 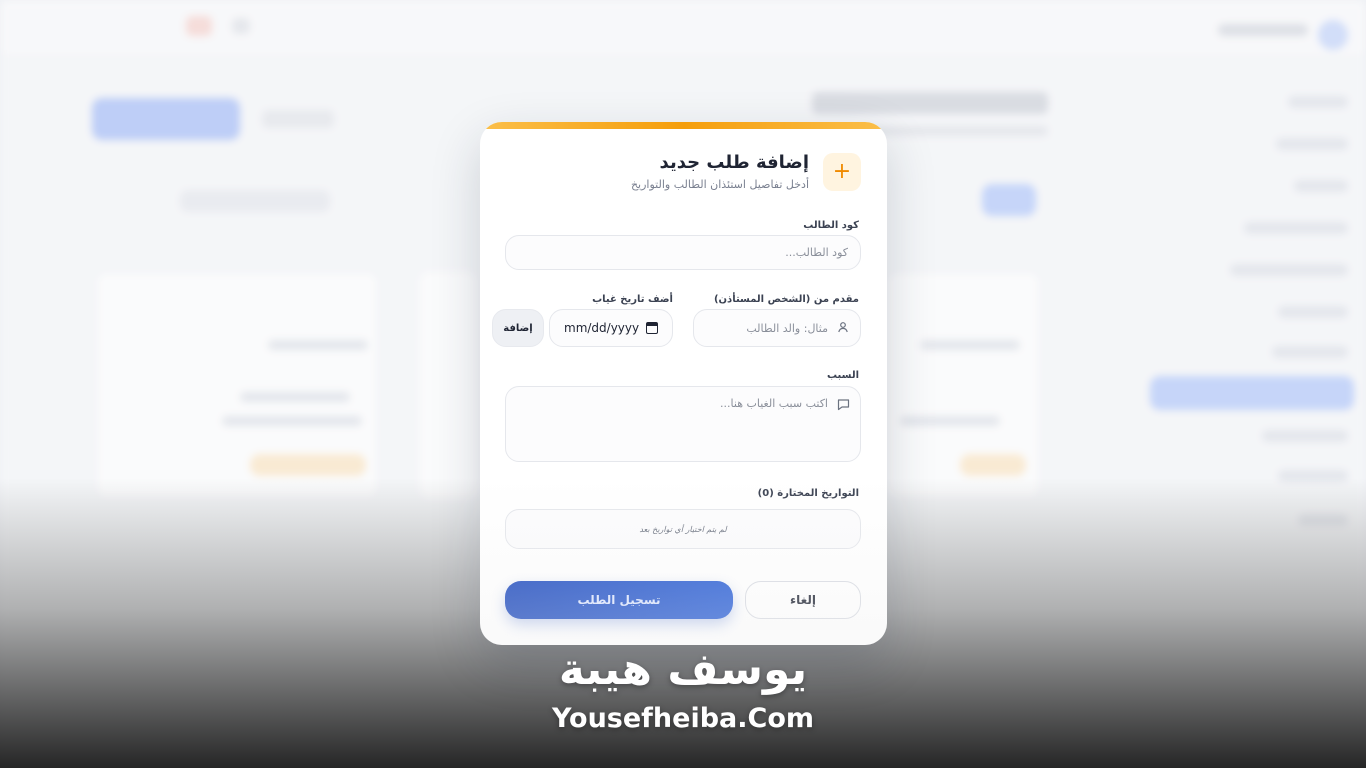 What do you see at coordinates (842, 171) in the screenshot?
I see `plus-icon: +` at bounding box center [842, 171].